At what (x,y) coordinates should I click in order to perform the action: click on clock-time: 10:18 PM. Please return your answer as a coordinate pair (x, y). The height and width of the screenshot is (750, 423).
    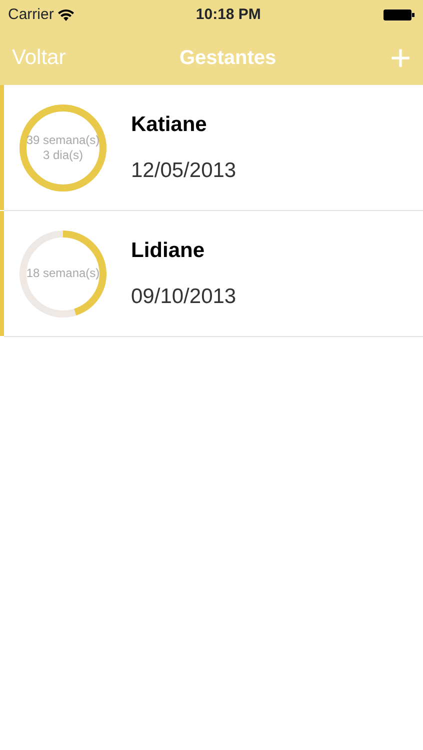
    Looking at the image, I should click on (228, 14).